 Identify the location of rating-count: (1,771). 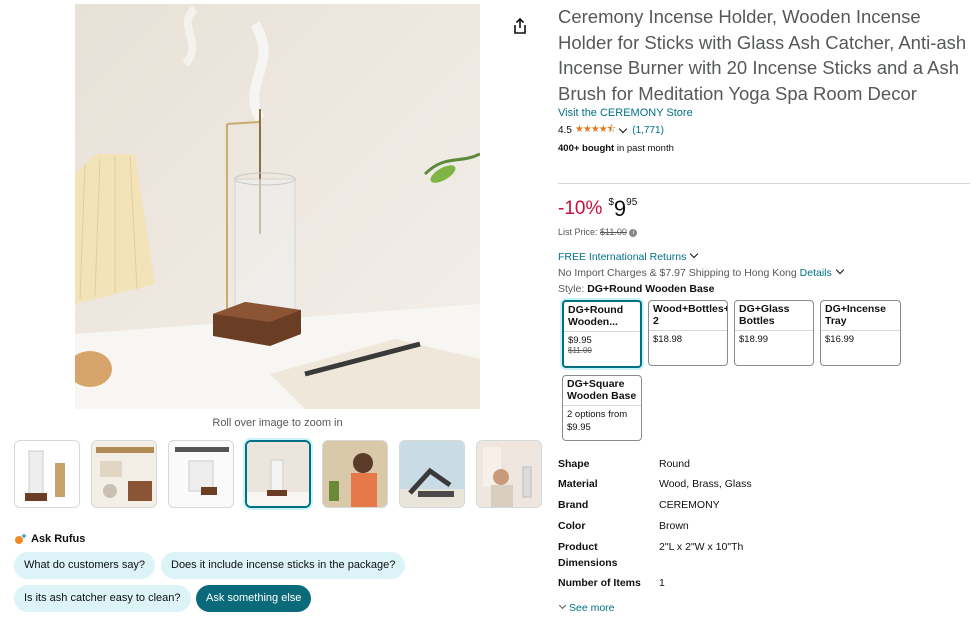
(648, 130).